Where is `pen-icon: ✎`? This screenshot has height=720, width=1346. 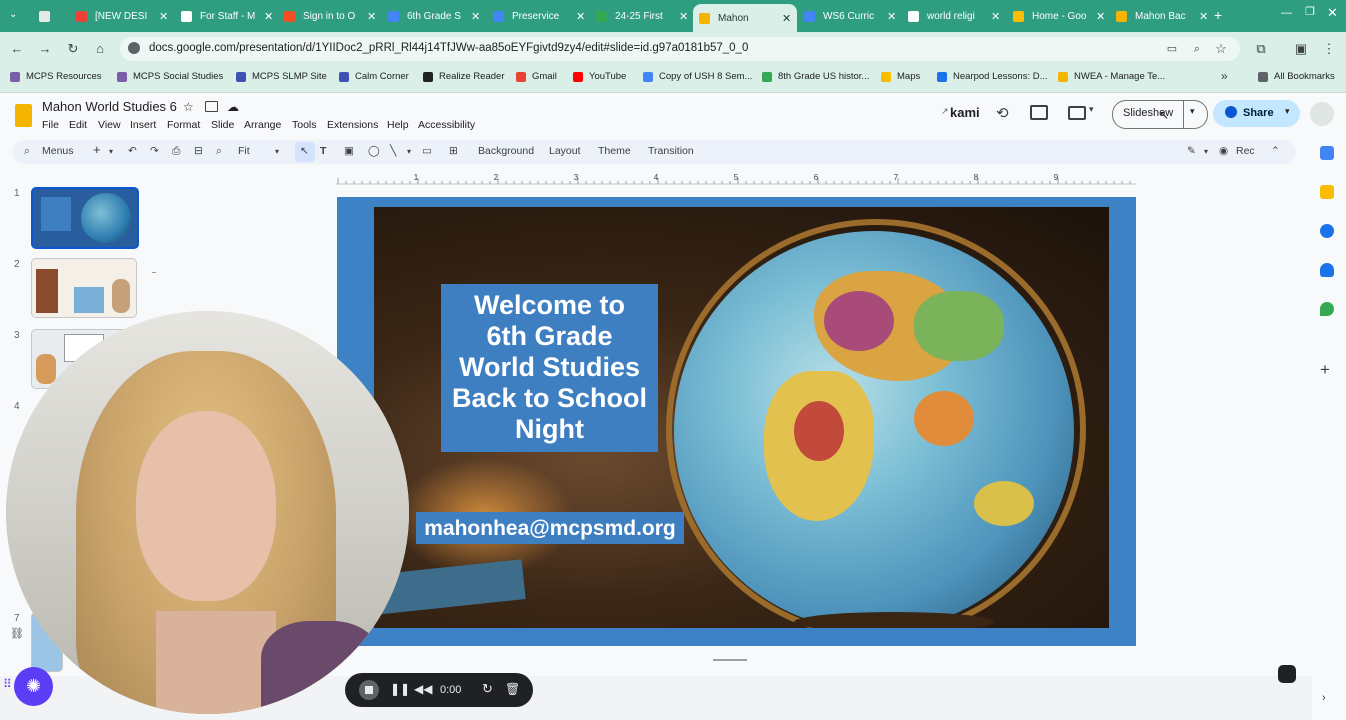
pen-icon: ✎ is located at coordinates (1191, 151).